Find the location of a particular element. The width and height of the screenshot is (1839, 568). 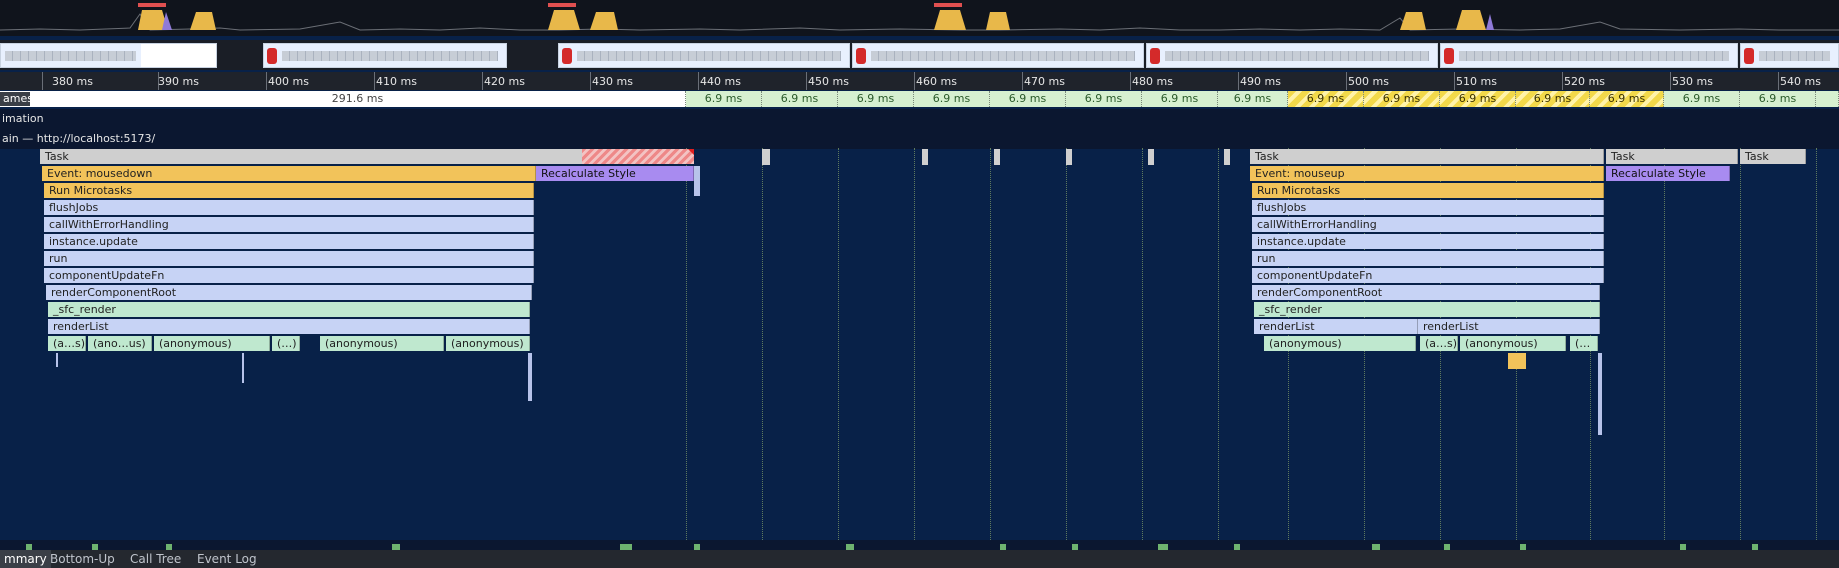

ruler-label: 450 ms is located at coordinates (828, 81).